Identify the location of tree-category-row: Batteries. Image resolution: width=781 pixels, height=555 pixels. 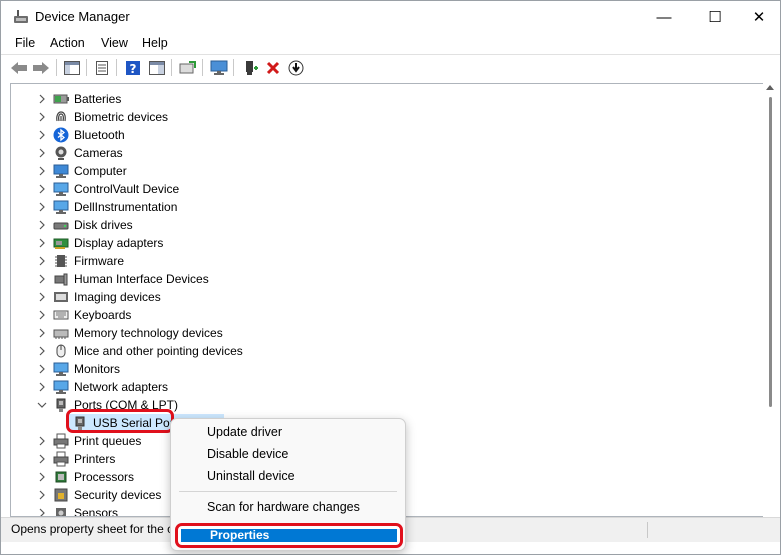
(381, 99).